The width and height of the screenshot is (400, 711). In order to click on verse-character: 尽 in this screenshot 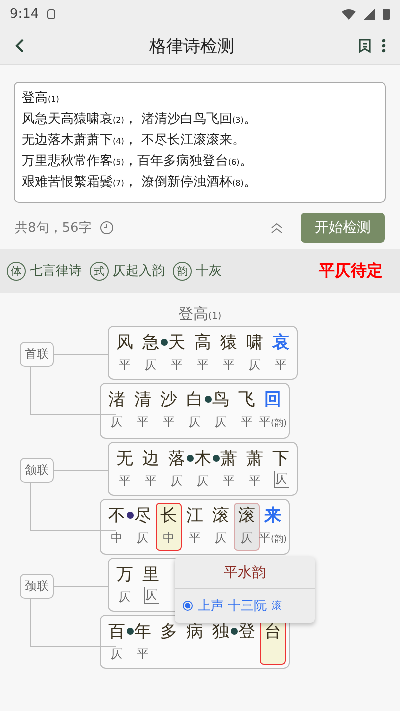, I will do `click(143, 516)`.